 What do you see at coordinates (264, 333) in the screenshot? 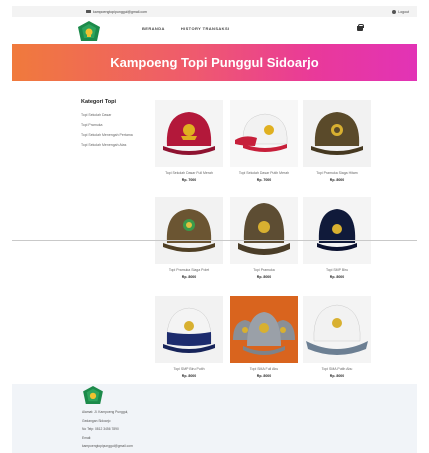
I see `cap-grey-group-icon` at bounding box center [264, 333].